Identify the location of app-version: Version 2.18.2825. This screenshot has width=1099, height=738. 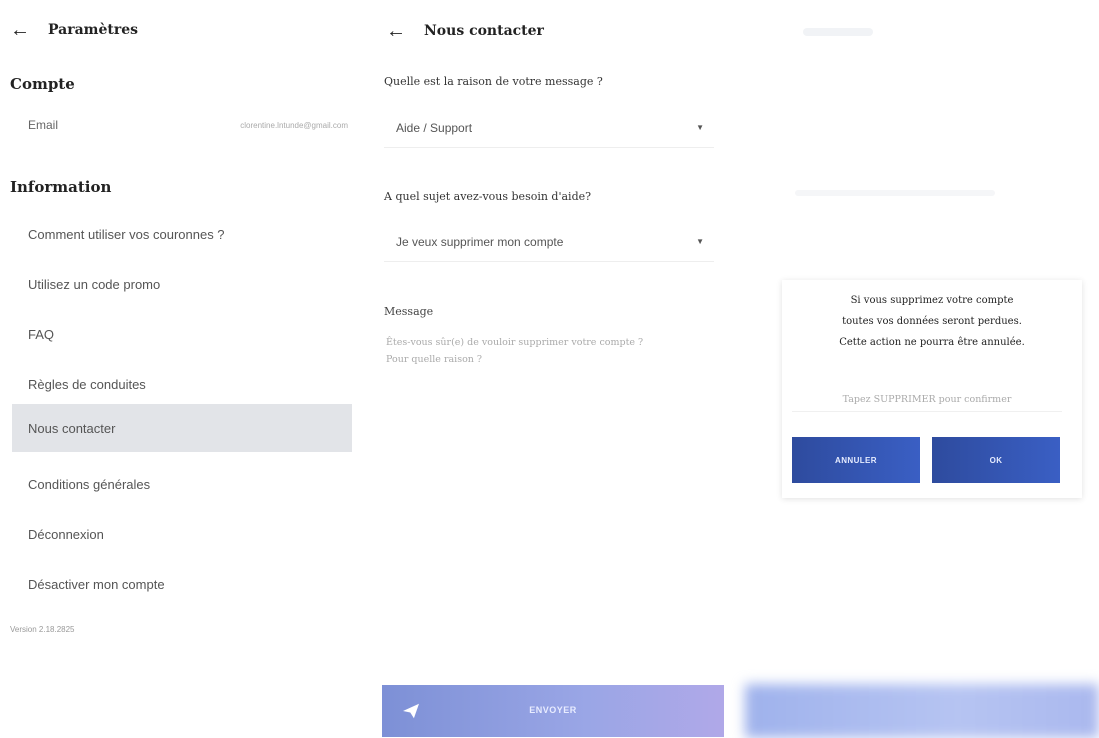
(42, 629).